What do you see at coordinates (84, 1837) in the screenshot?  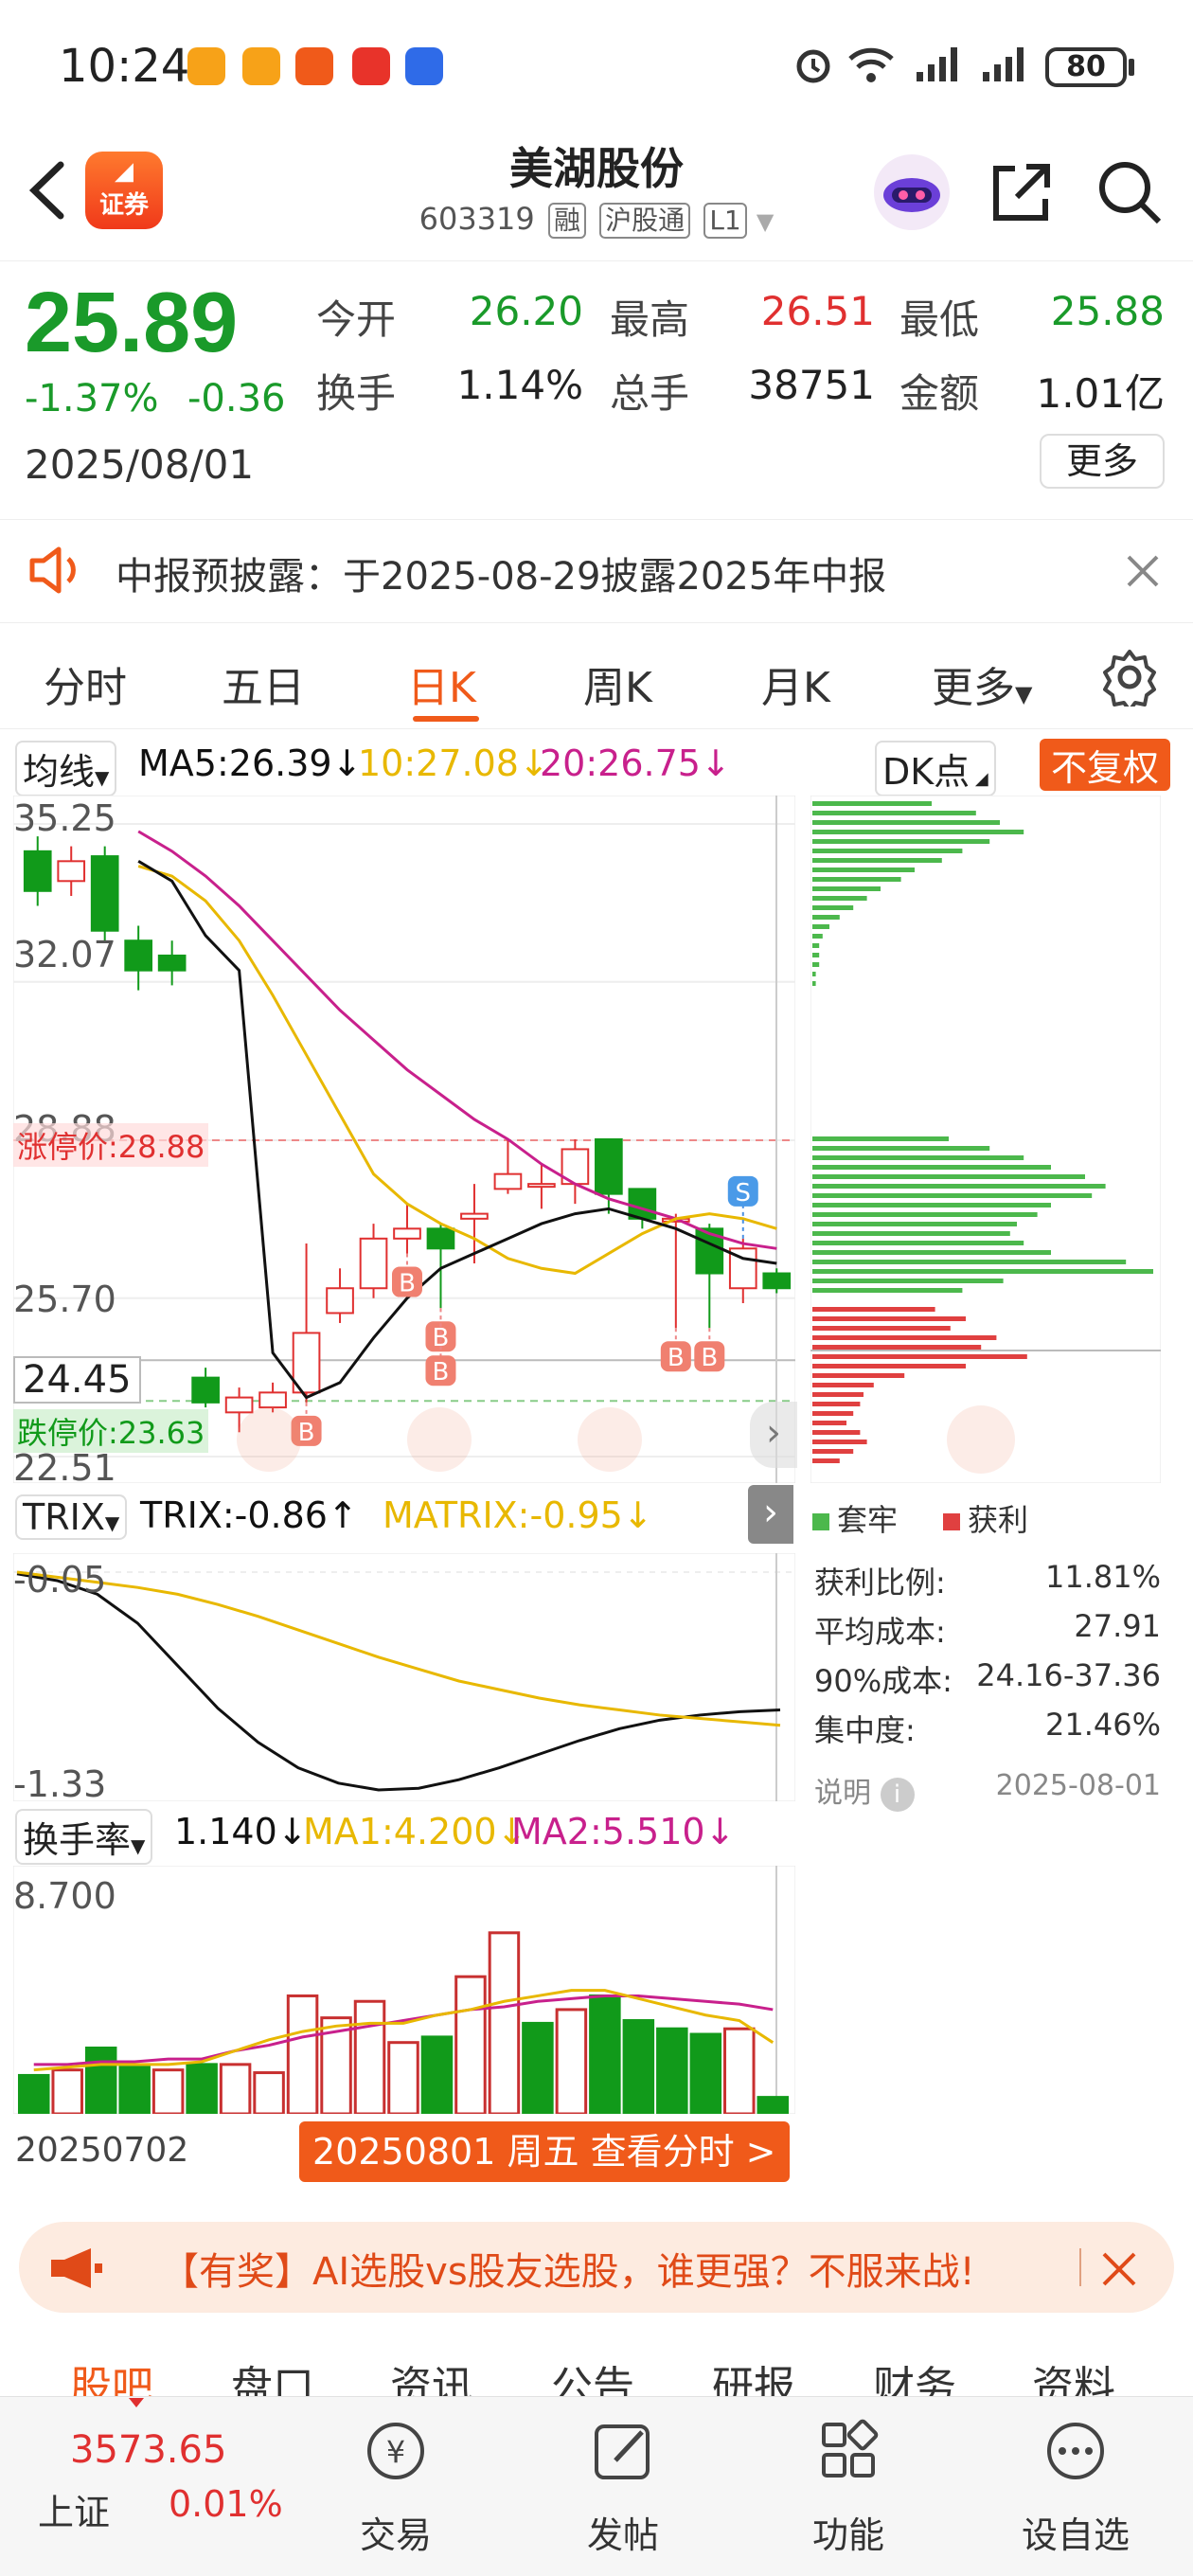 I see `turnover-dropdown: 换手率▼` at bounding box center [84, 1837].